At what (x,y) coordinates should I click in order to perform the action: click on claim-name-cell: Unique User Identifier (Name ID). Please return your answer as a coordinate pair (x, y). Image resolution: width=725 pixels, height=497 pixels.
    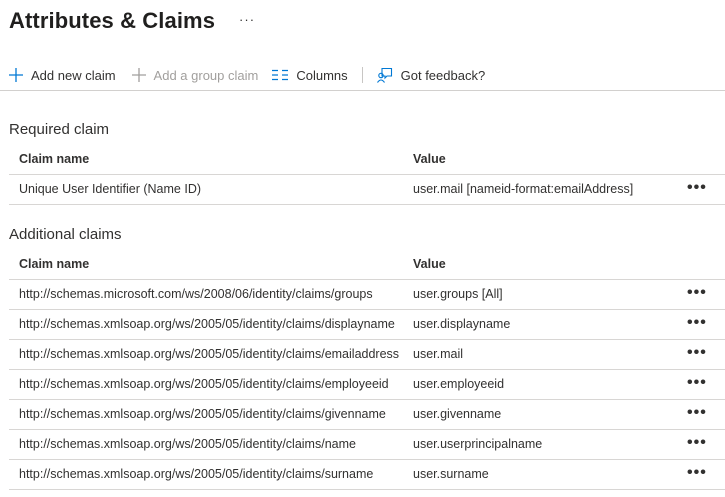
    Looking at the image, I should click on (110, 189).